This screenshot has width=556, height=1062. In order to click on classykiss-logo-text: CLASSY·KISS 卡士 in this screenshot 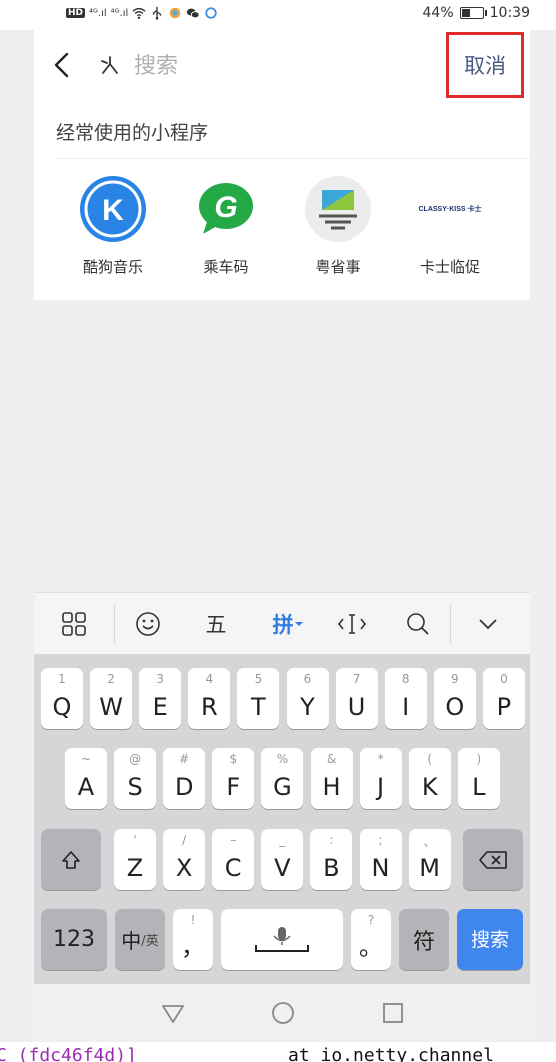, I will do `click(450, 209)`.